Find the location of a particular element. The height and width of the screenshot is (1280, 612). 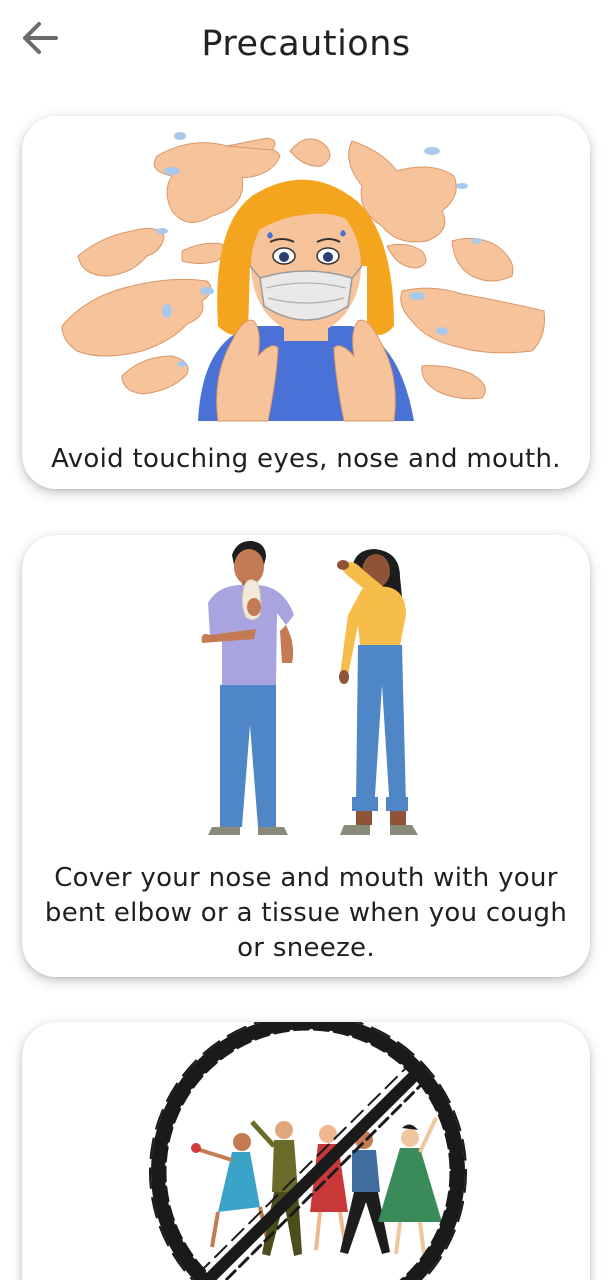

app-bar: Precautions is located at coordinates (306, 48).